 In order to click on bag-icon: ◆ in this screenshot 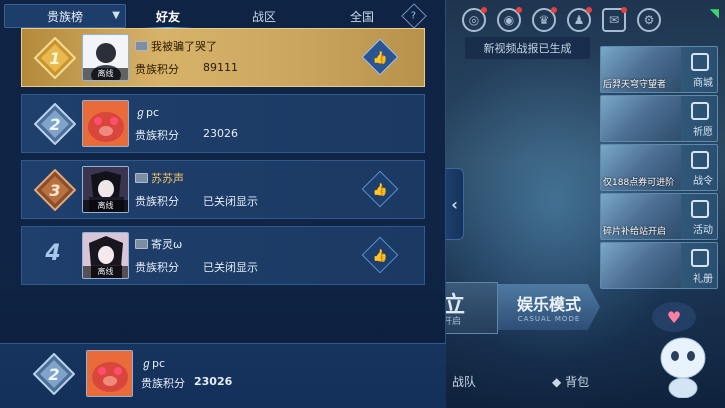, I will do `click(557, 382)`.